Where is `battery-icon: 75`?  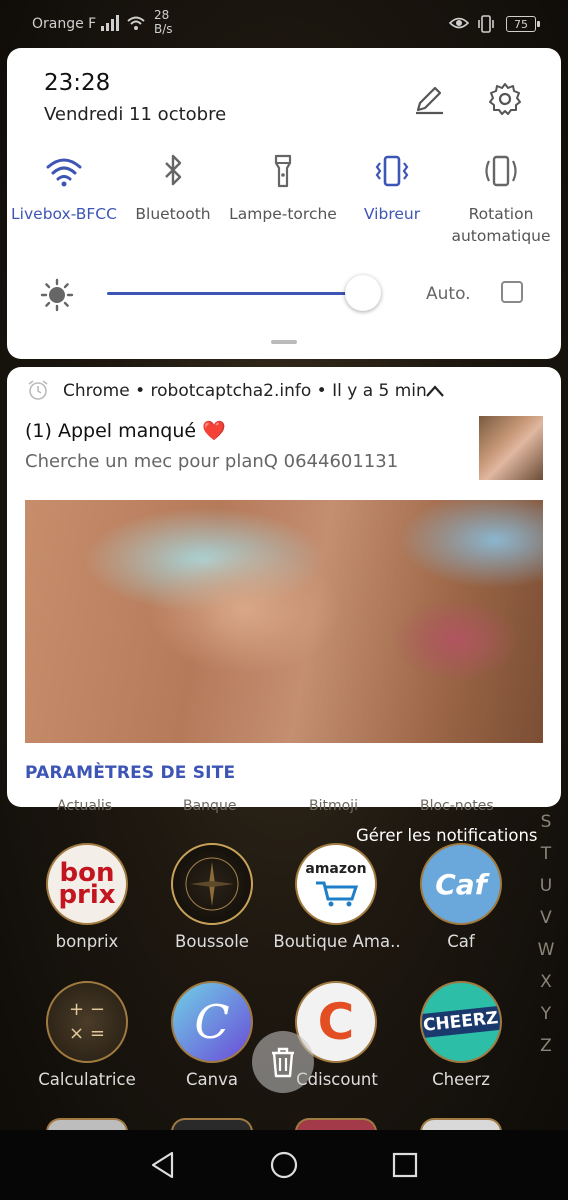 battery-icon: 75 is located at coordinates (523, 24).